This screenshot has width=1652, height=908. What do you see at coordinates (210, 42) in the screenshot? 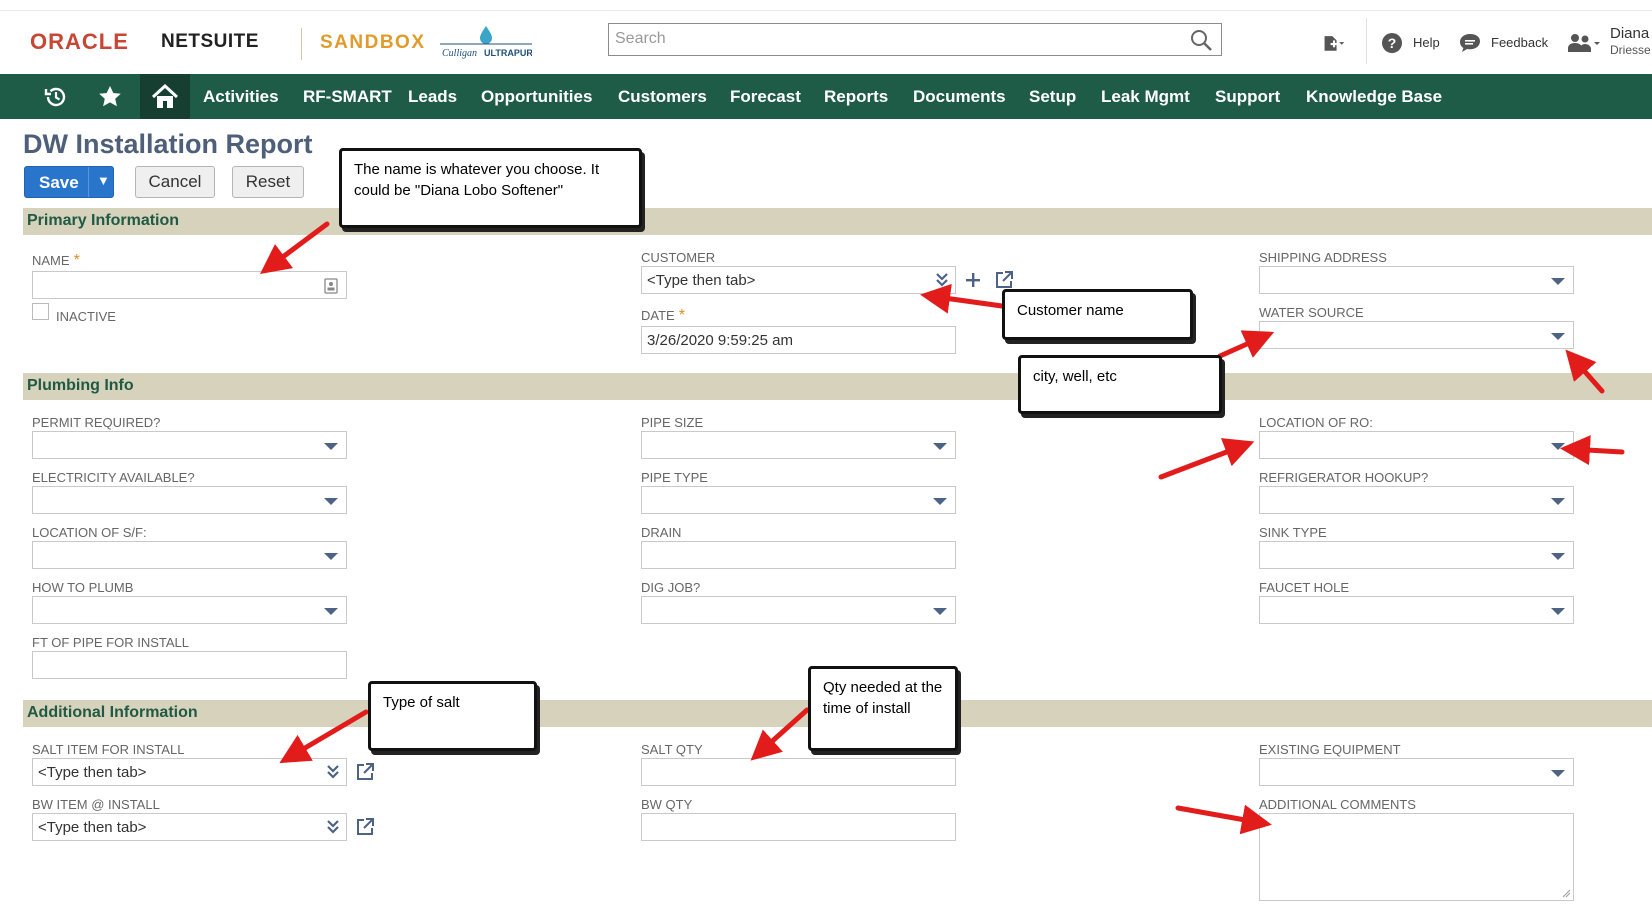
I see `netsuite-logo: NETSUITE` at bounding box center [210, 42].